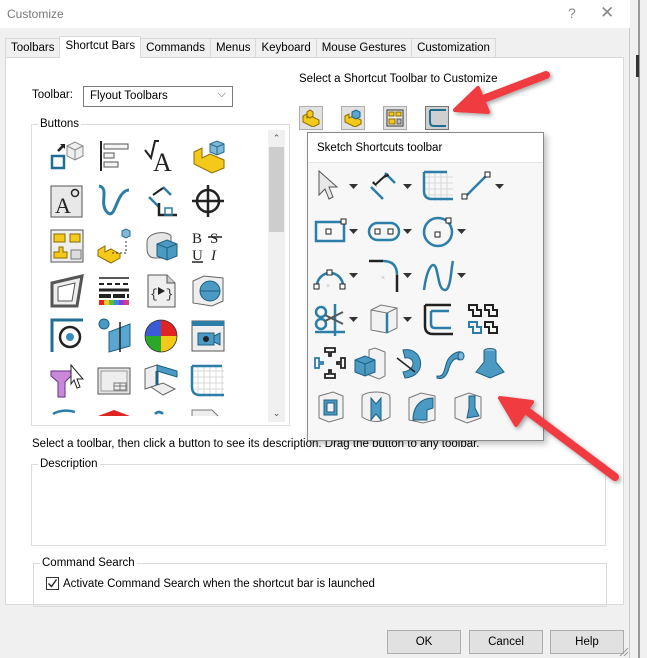 The height and width of the screenshot is (658, 647). Describe the element at coordinates (623, 651) in the screenshot. I see `resize-grip-icon` at that location.